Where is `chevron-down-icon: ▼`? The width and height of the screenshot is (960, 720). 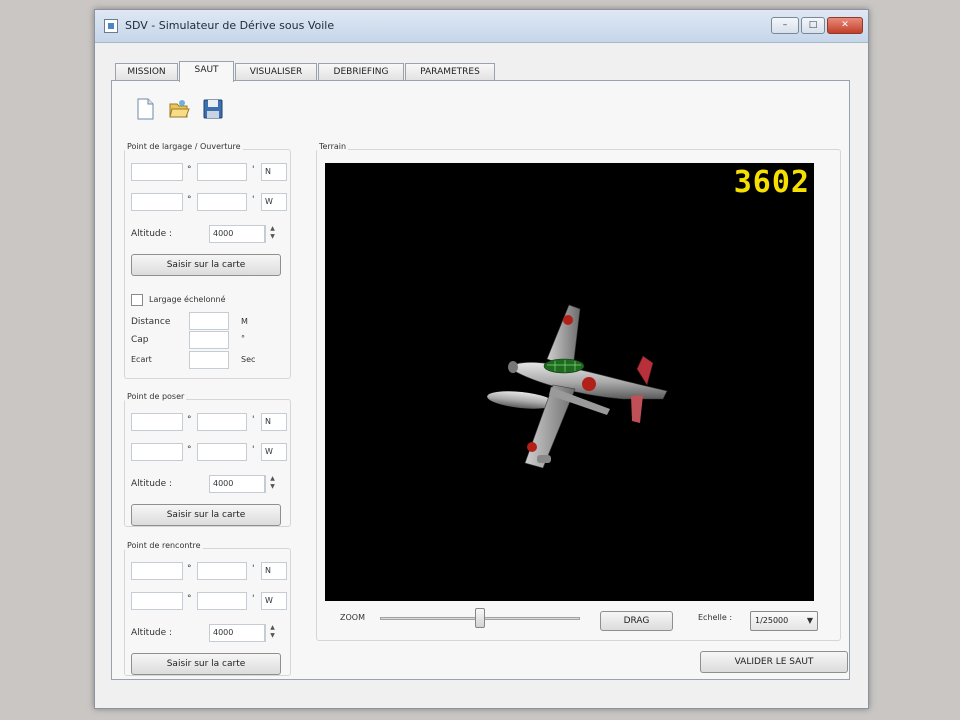
chevron-down-icon: ▼ is located at coordinates (809, 620).